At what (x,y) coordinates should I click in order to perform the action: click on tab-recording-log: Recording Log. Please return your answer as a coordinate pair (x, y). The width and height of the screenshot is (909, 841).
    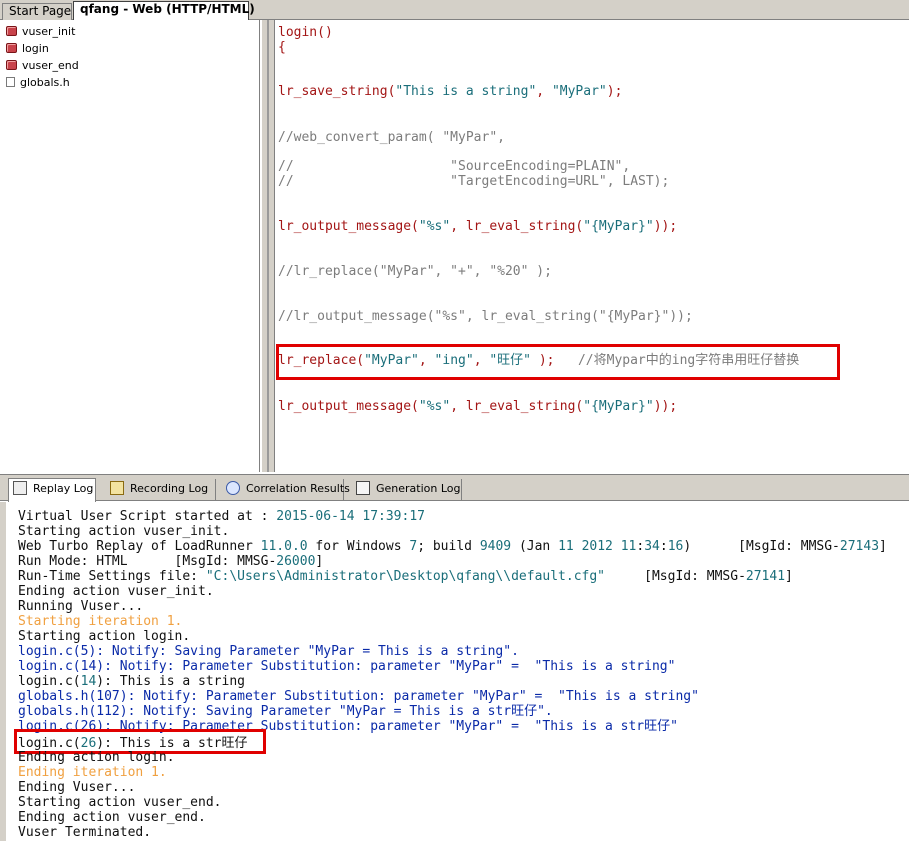
    Looking at the image, I should click on (161, 490).